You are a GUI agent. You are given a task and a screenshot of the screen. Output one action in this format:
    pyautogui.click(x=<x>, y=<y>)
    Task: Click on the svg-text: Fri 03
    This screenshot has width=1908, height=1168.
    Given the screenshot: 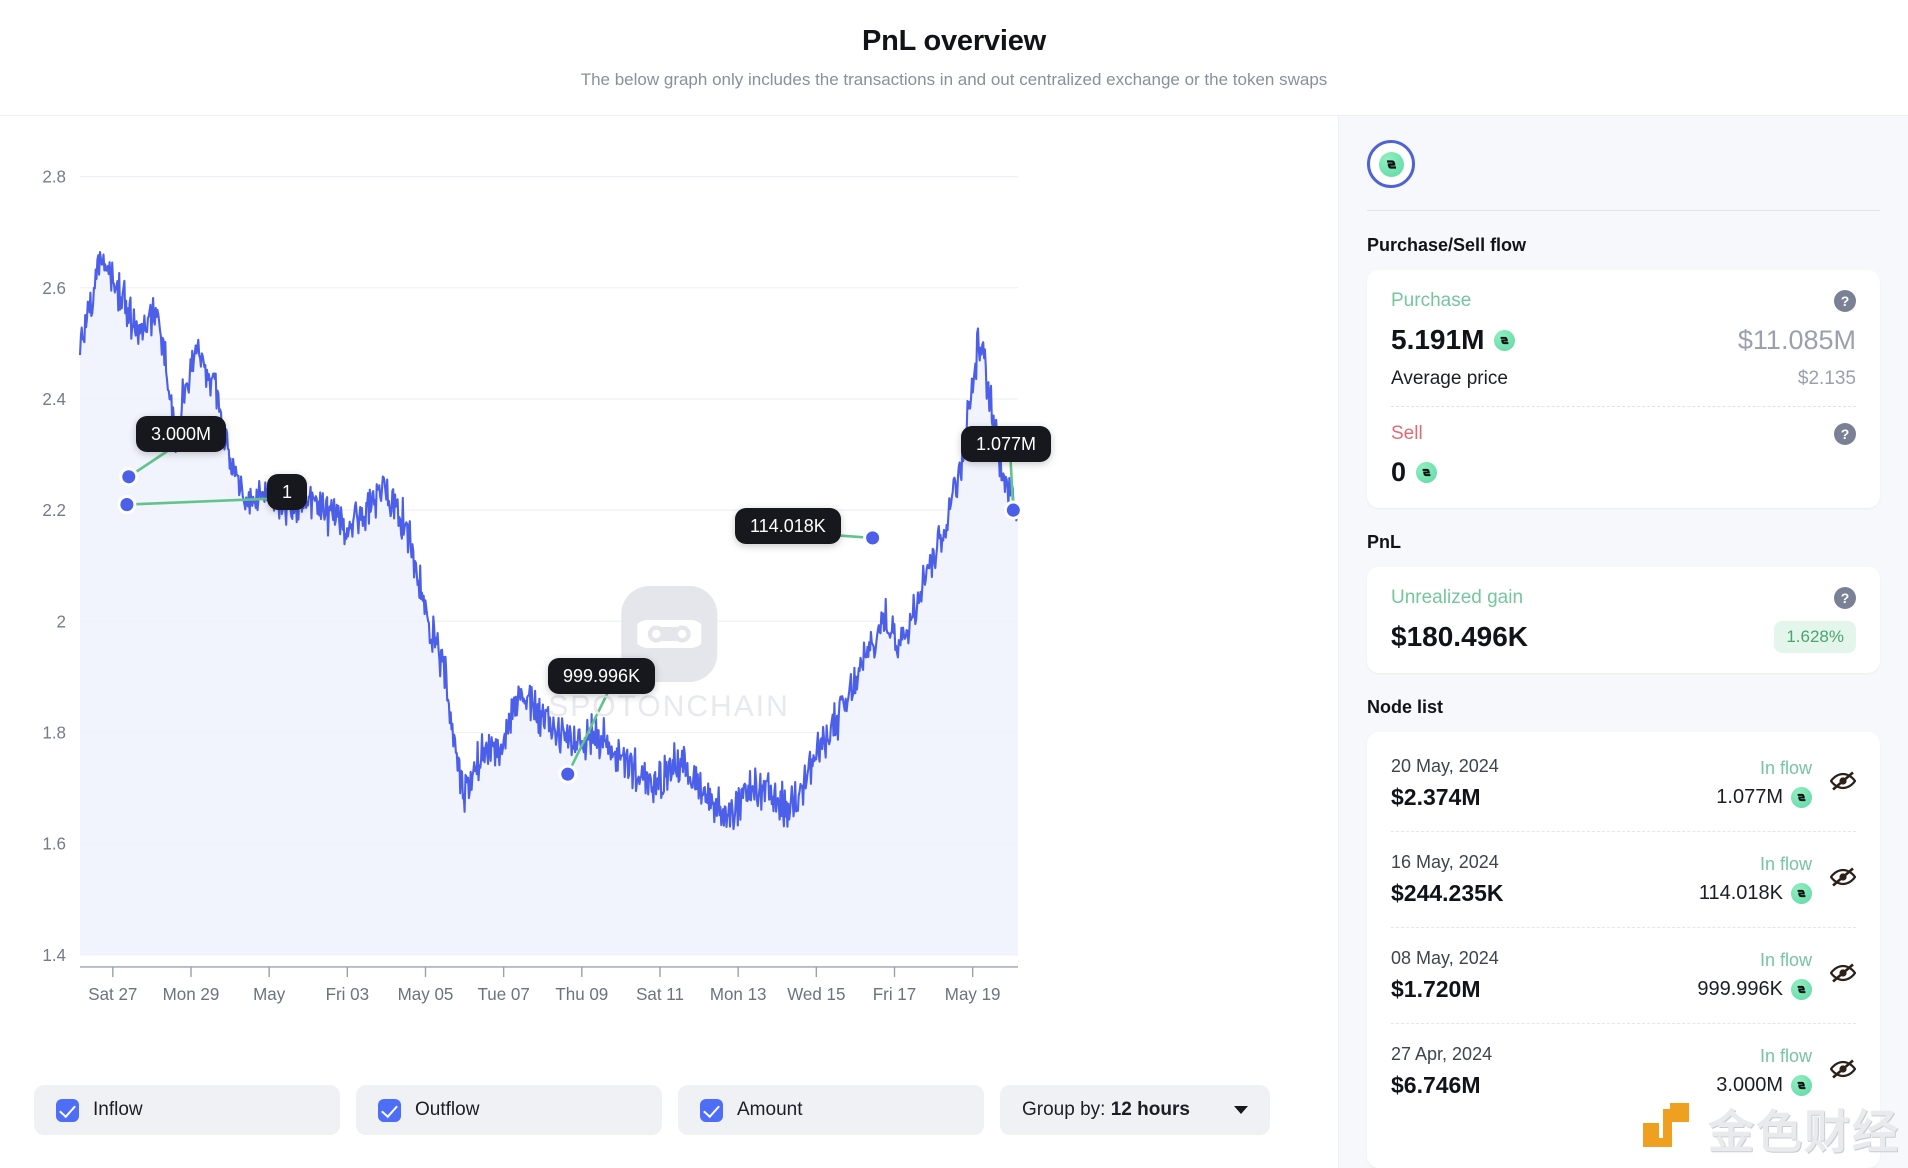 What is the action you would take?
    pyautogui.click(x=347, y=994)
    